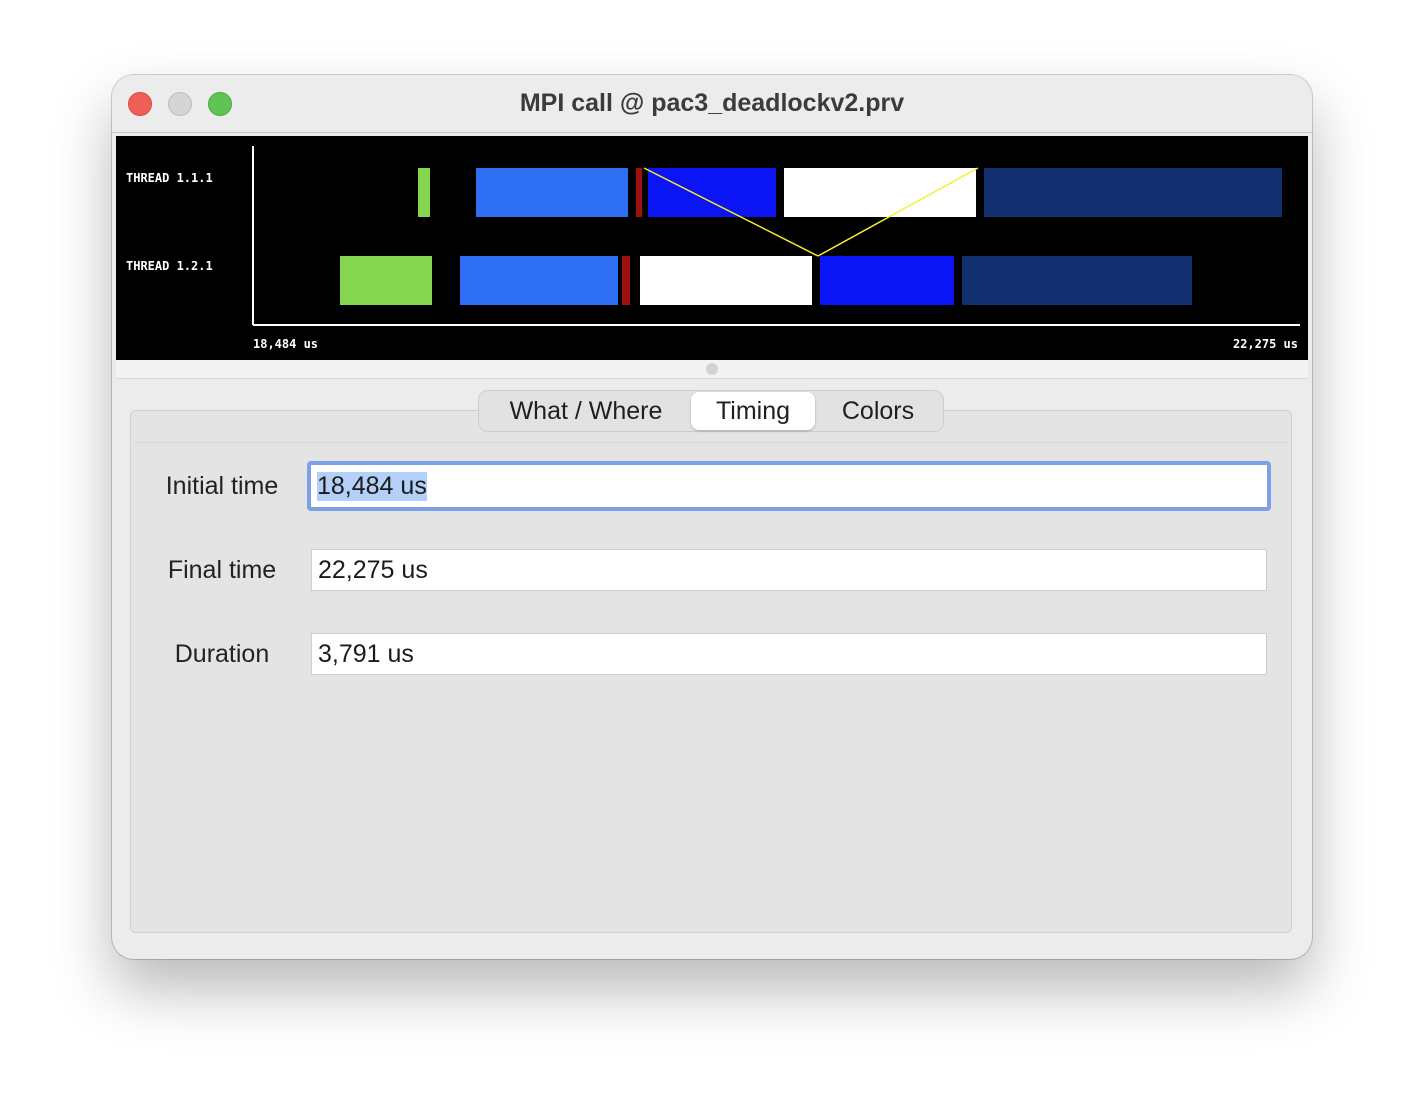 This screenshot has width=1424, height=1108. Describe the element at coordinates (222, 654) in the screenshot. I see `duration-label: Duration` at that location.